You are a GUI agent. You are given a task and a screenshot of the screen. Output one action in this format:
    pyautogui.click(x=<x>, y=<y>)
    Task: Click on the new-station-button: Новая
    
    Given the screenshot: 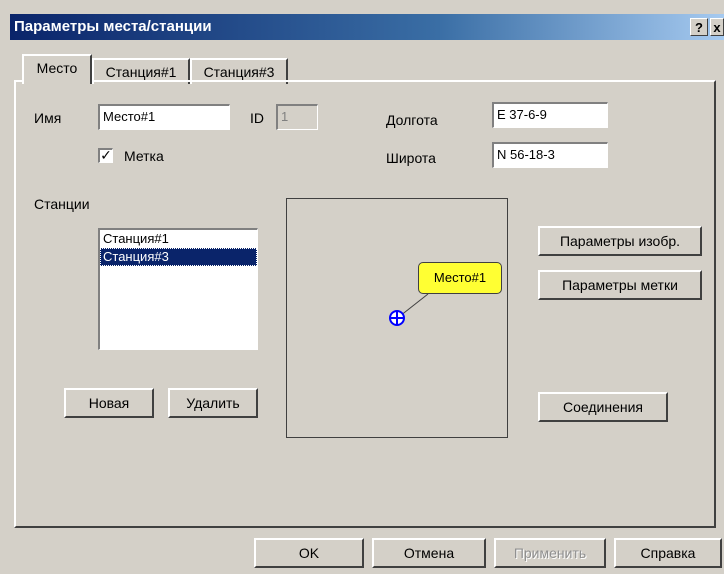 What is the action you would take?
    pyautogui.click(x=109, y=403)
    